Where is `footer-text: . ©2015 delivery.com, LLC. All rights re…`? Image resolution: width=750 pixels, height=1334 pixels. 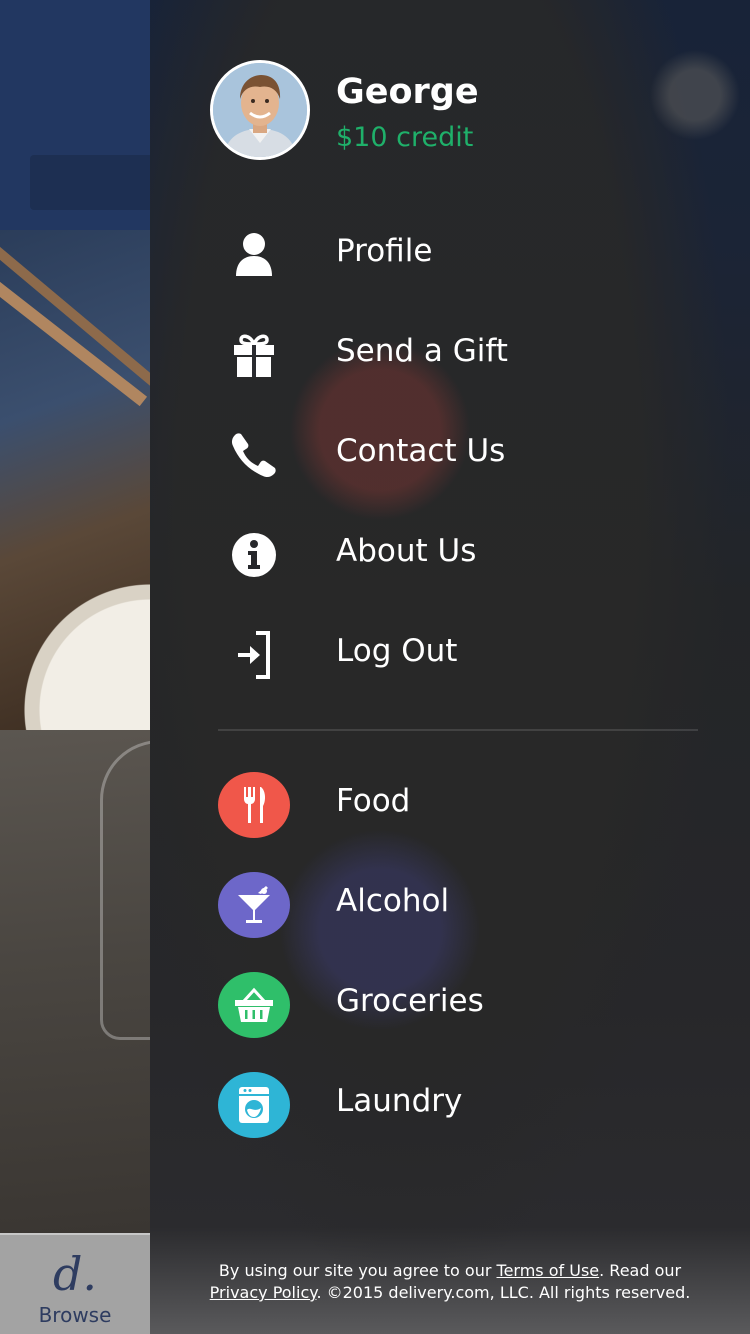 footer-text: . ©2015 delivery.com, LLC. All rights re… is located at coordinates (503, 1292).